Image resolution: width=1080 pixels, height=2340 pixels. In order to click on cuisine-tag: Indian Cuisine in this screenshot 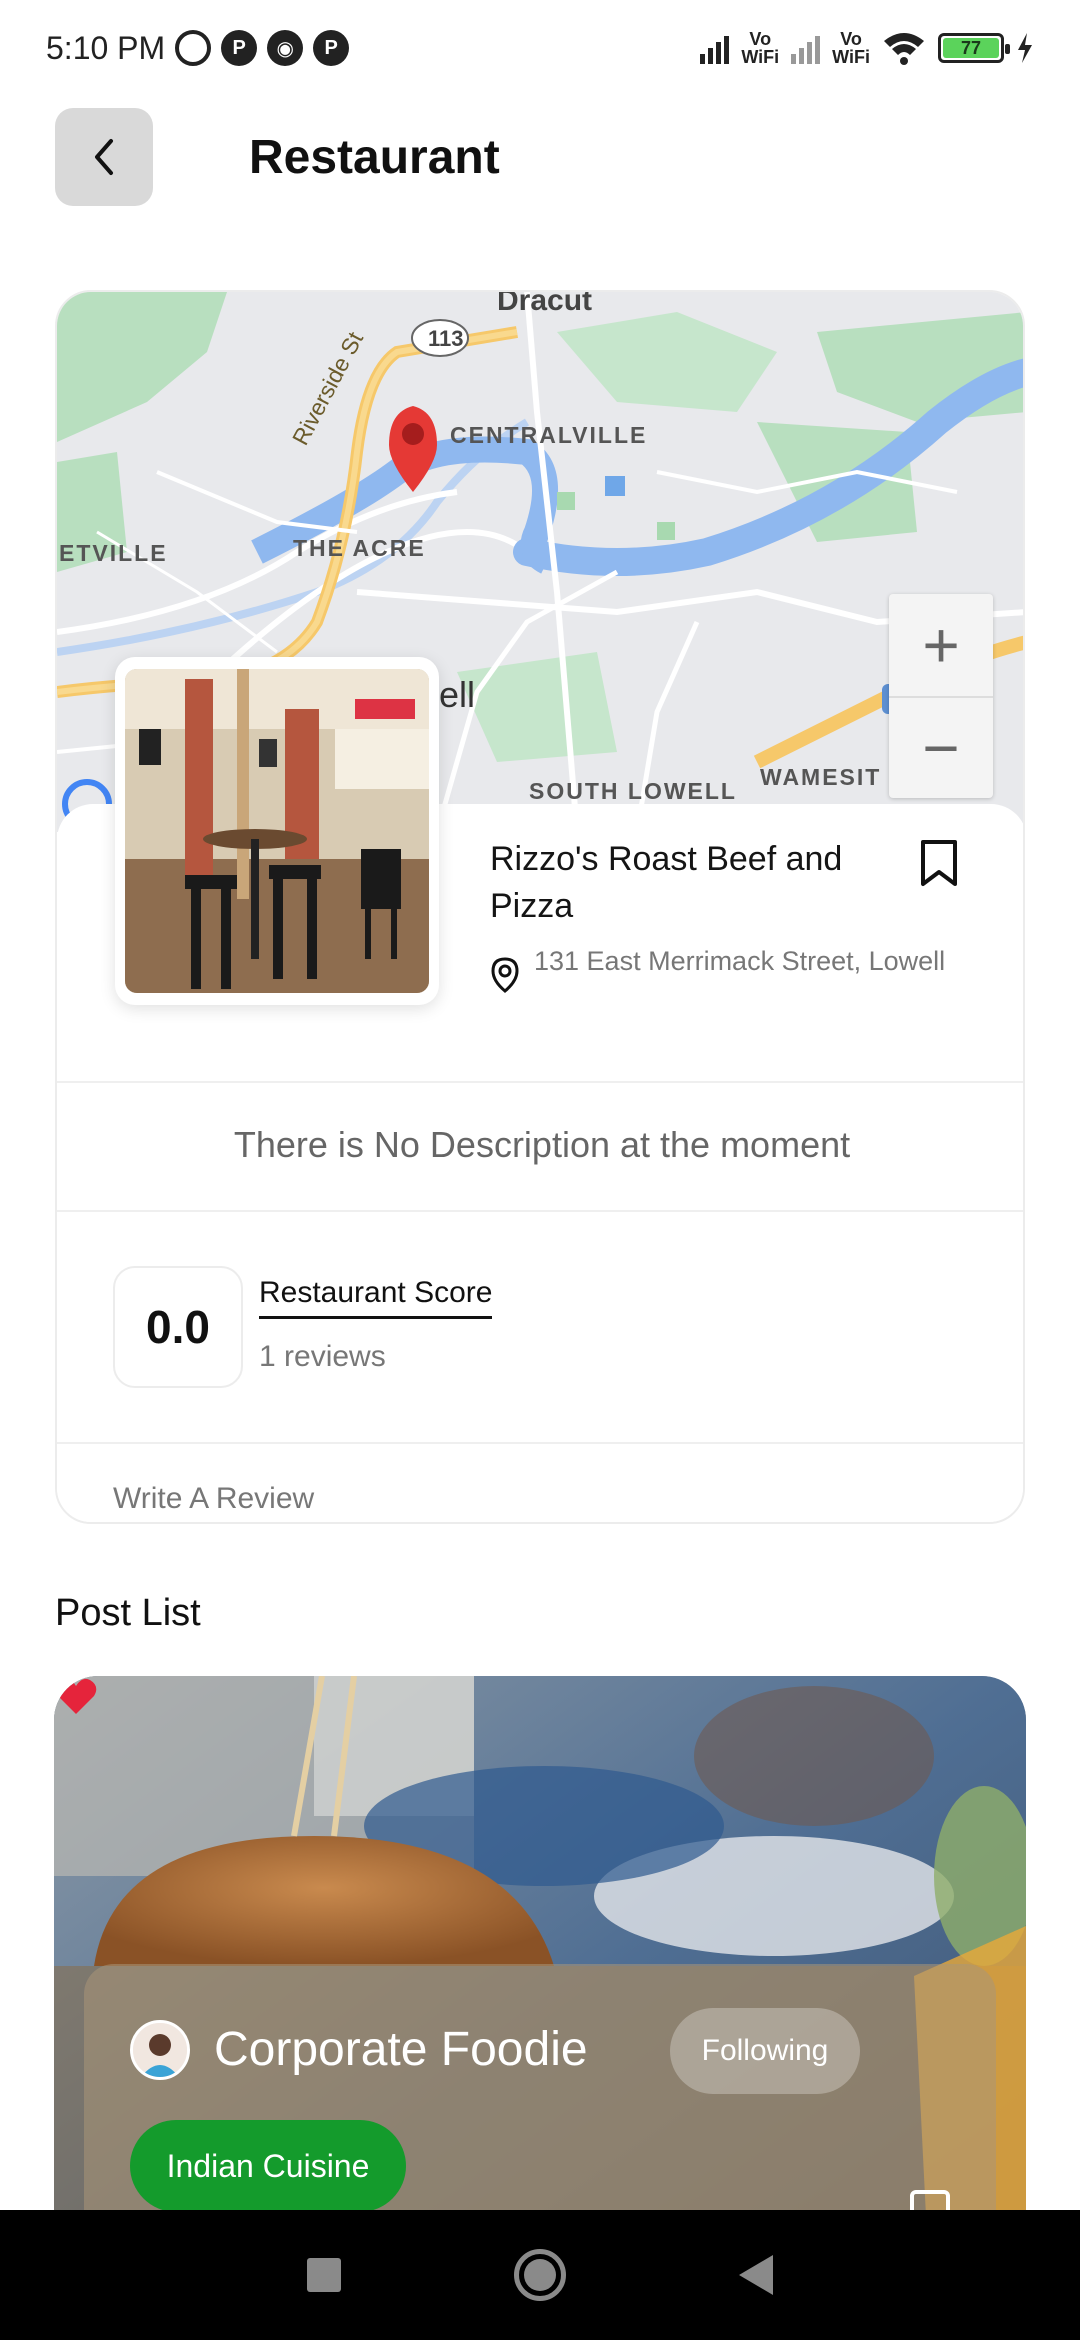, I will do `click(268, 2166)`.